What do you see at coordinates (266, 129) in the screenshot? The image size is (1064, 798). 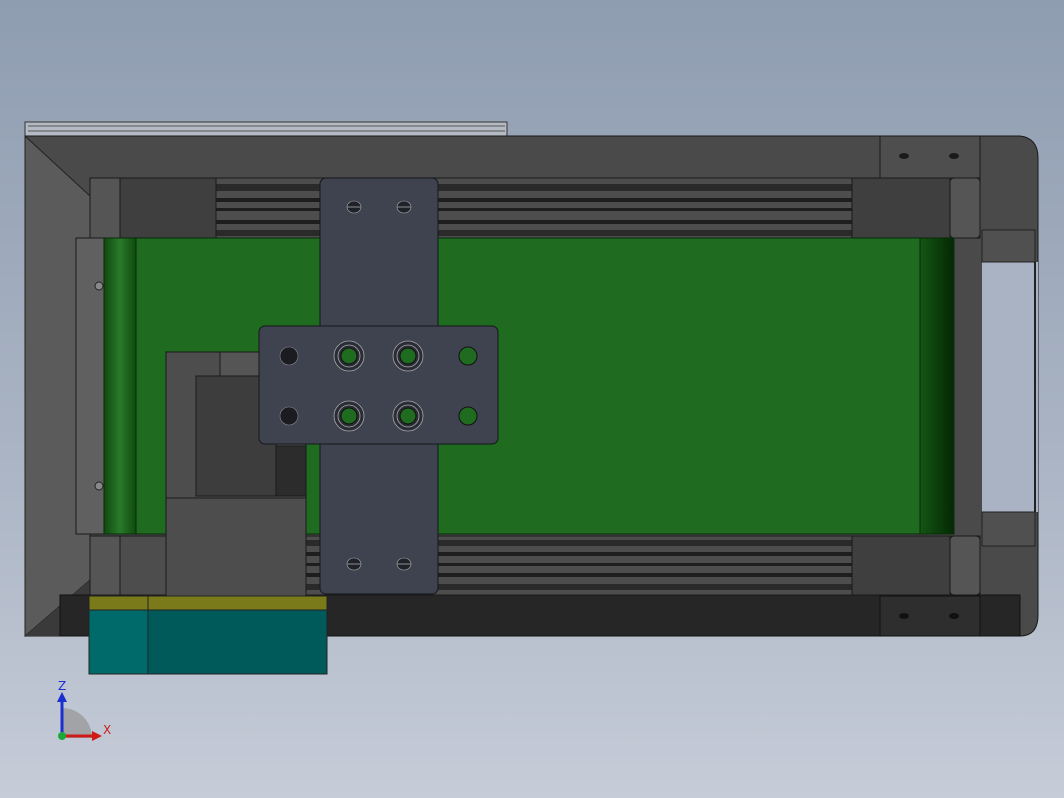 I see `top-rail` at bounding box center [266, 129].